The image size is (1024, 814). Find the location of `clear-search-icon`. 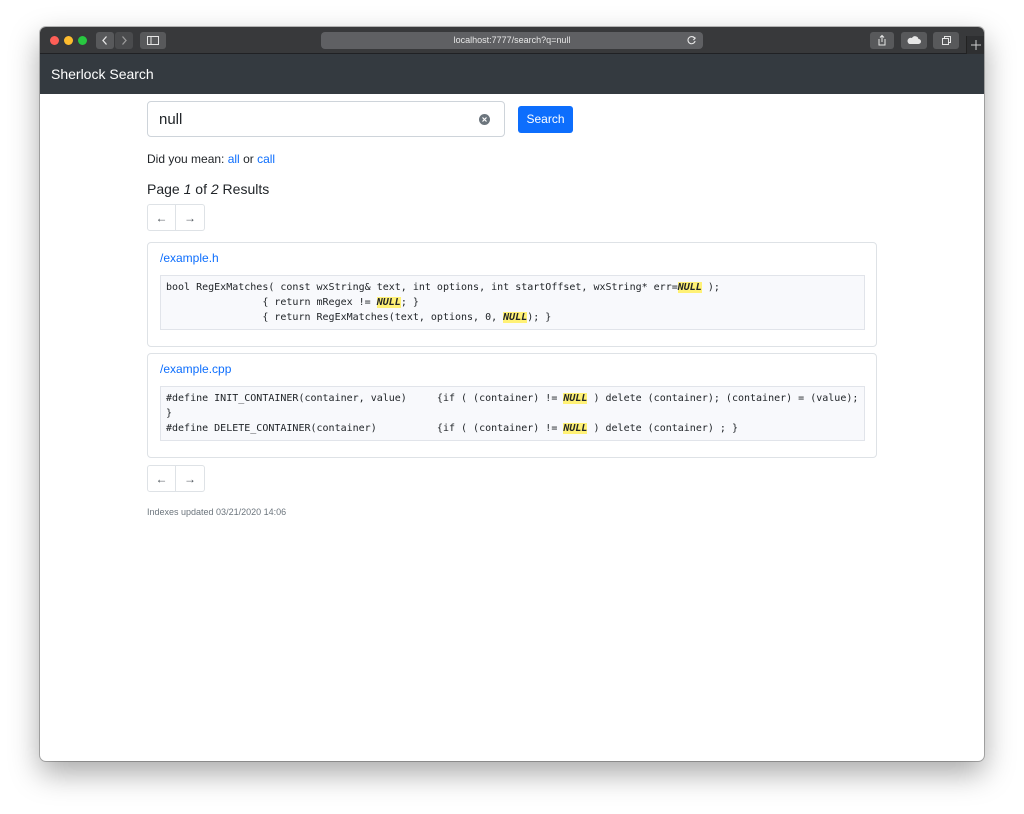

clear-search-icon is located at coordinates (484, 119).